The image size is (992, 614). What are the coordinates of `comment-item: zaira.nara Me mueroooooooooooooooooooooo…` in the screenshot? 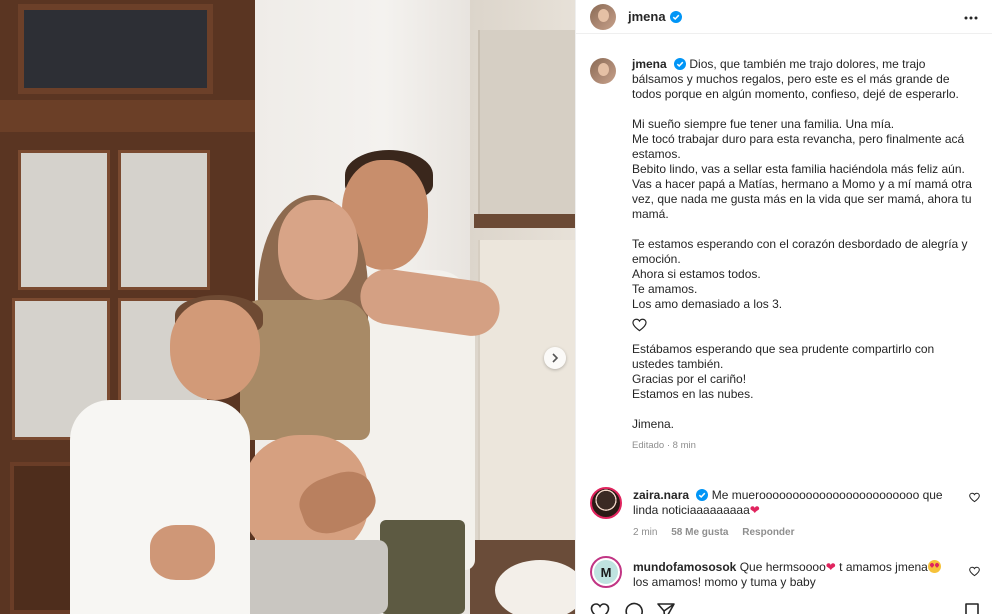 It's located at (785, 517).